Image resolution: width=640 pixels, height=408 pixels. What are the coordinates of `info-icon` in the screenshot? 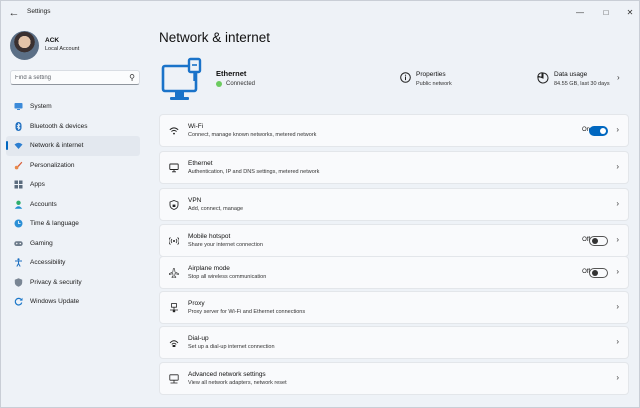 It's located at (405, 77).